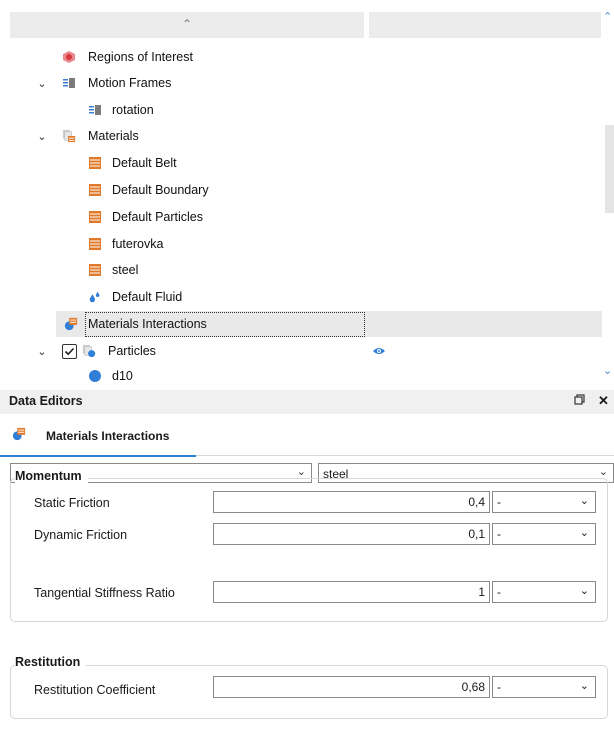 Image resolution: width=614 pixels, height=729 pixels. I want to click on particles-folder-icon, so click(89, 351).